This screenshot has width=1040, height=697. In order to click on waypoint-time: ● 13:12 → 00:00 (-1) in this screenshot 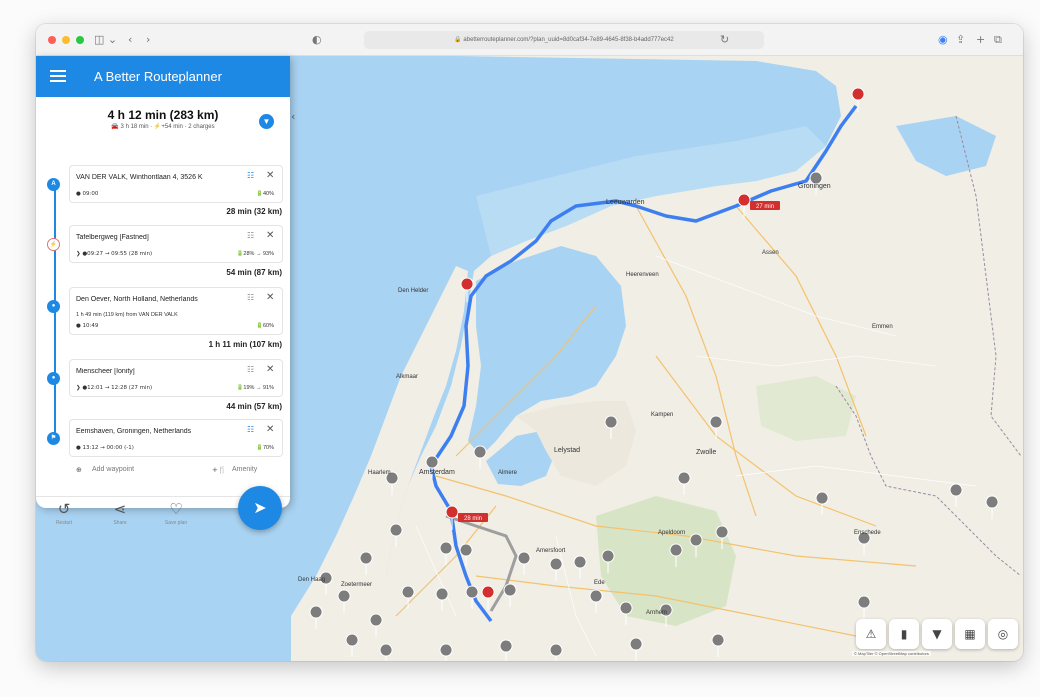, I will do `click(105, 448)`.